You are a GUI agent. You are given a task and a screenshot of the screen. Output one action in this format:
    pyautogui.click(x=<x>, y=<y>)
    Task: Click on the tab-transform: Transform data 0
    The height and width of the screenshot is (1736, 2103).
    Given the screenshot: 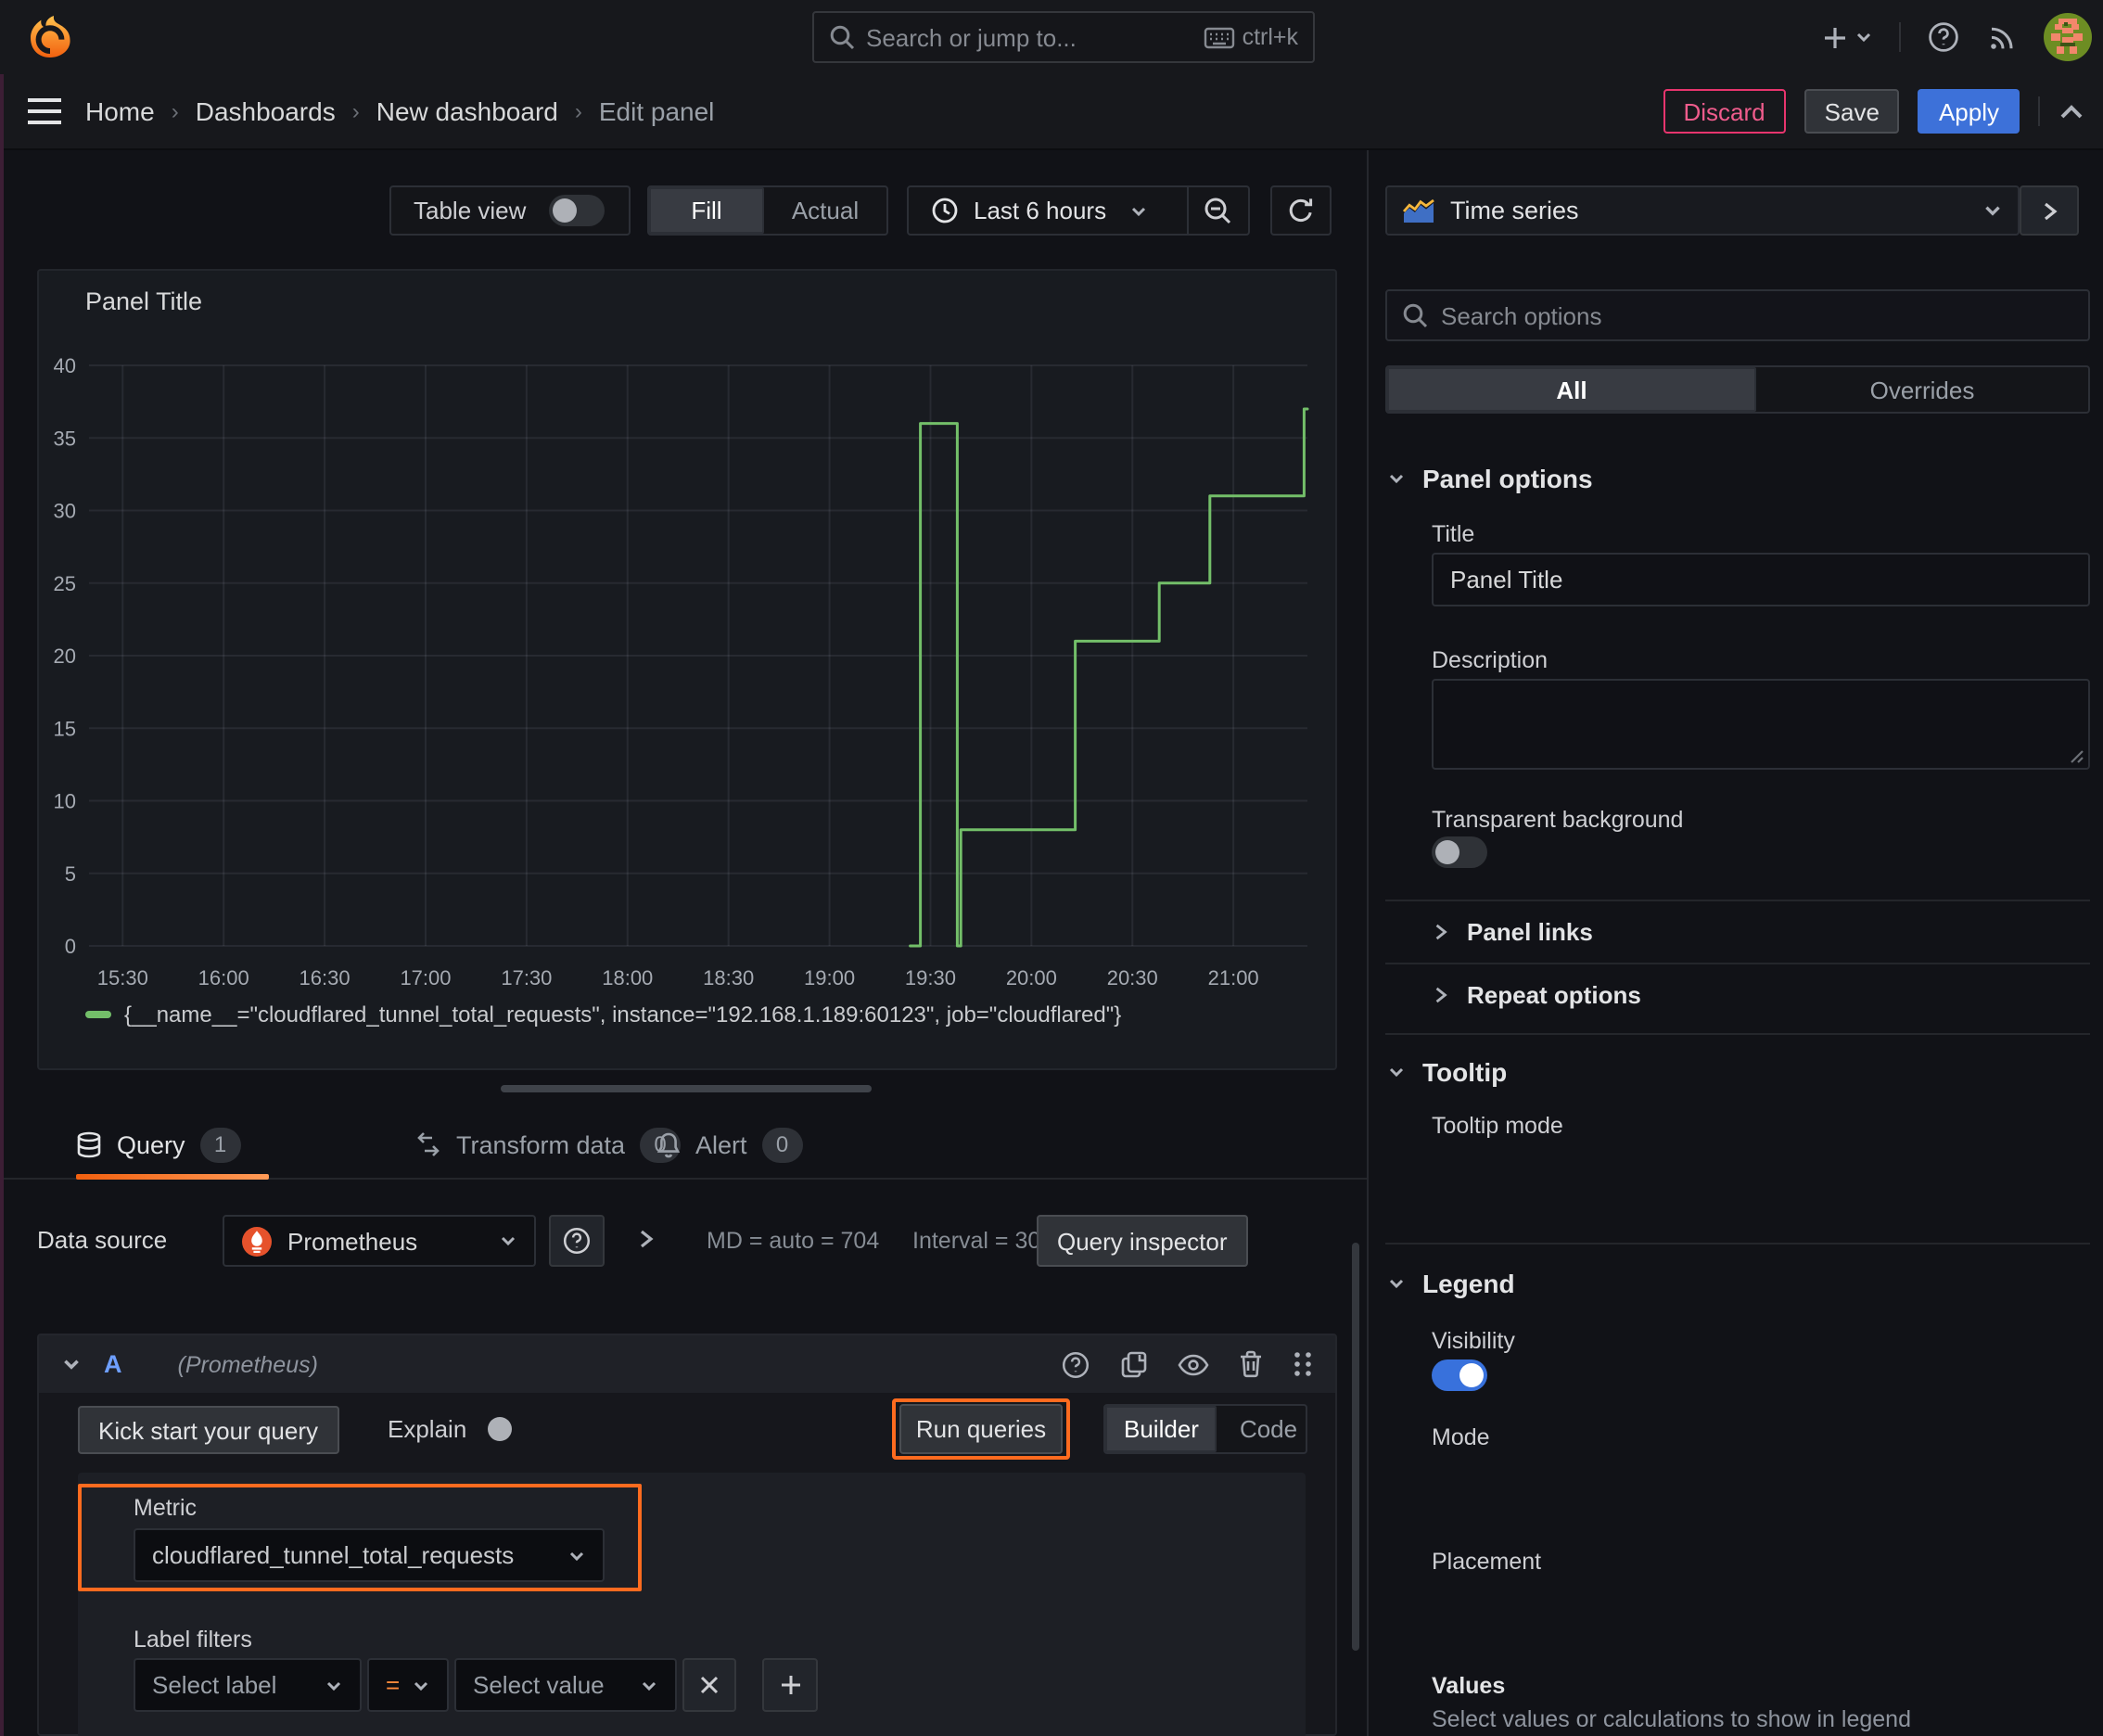 What is the action you would take?
    pyautogui.click(x=548, y=1144)
    